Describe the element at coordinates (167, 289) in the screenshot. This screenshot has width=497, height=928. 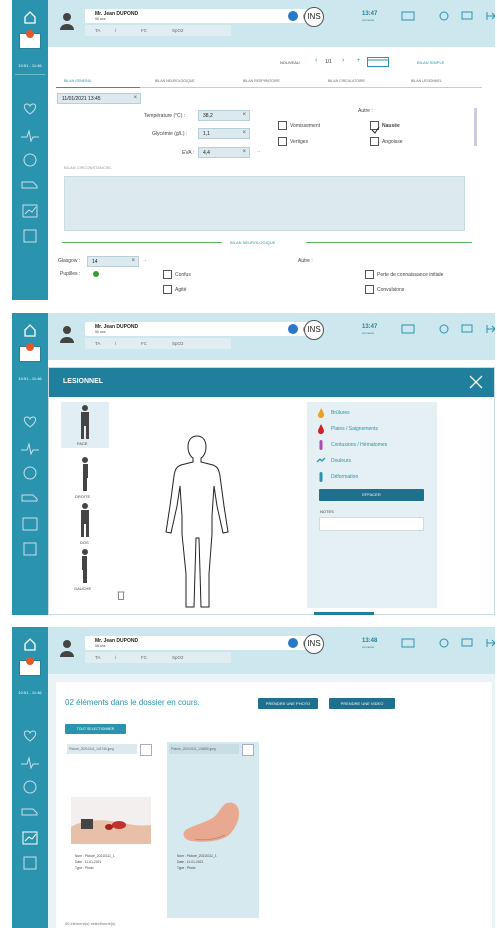
I see `agite-checkbox` at that location.